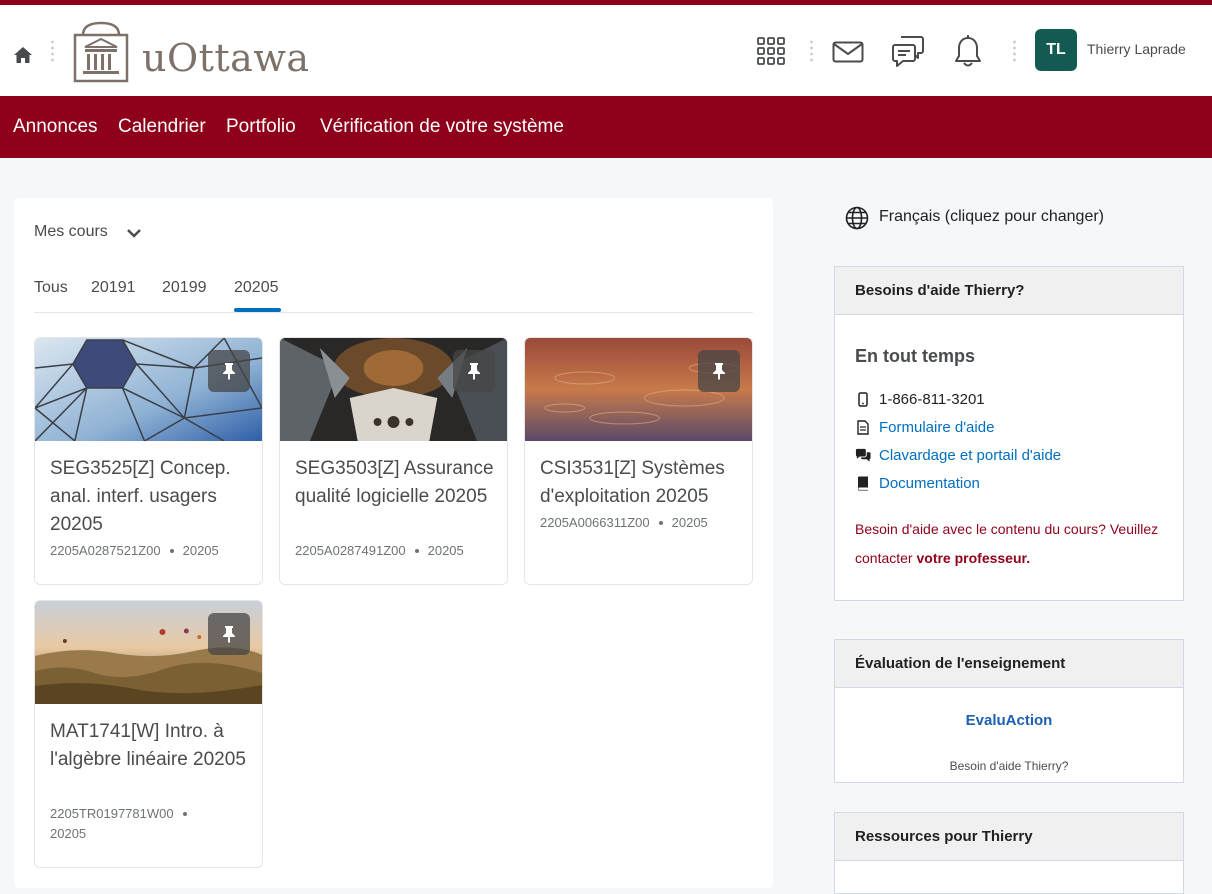 The width and height of the screenshot is (1212, 894). Describe the element at coordinates (936, 427) in the screenshot. I see `help-form-link: Formulaire d'aide` at that location.